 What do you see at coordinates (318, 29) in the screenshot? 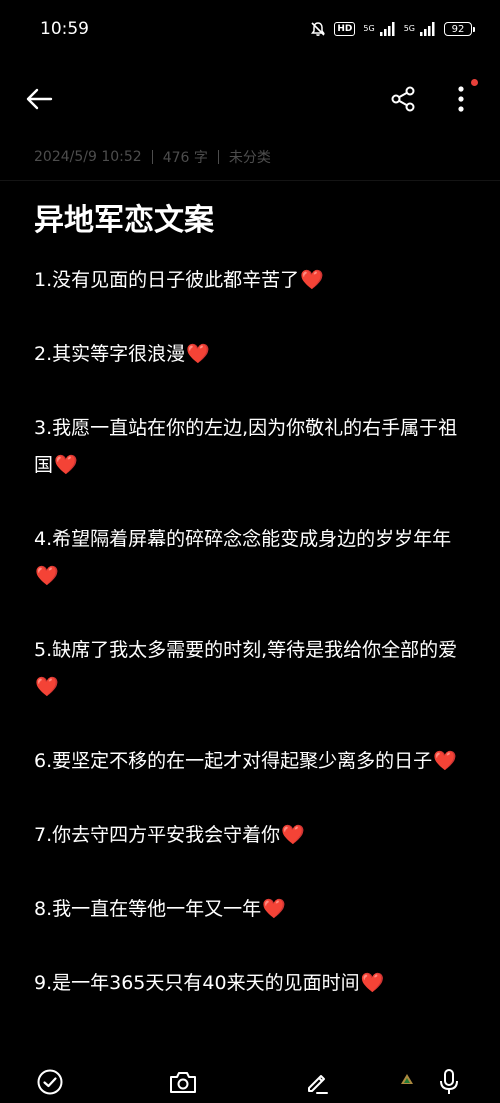
I see `mute-icon` at bounding box center [318, 29].